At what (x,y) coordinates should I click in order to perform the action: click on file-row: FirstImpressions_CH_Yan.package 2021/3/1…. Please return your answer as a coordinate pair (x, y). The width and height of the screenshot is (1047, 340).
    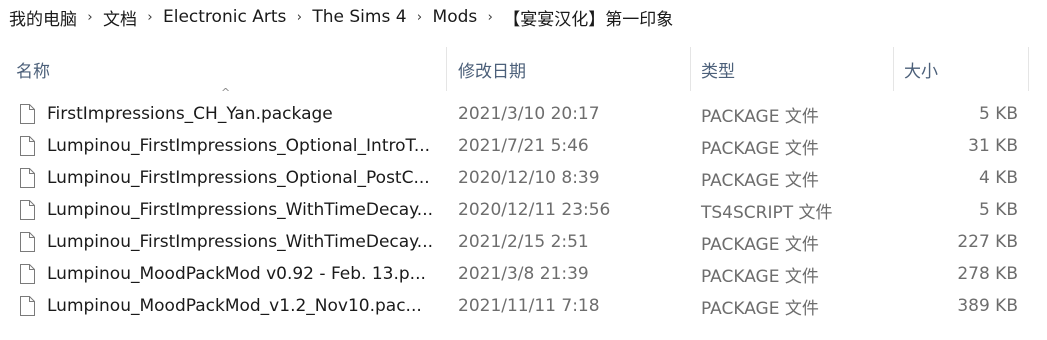
    Looking at the image, I should click on (523, 114).